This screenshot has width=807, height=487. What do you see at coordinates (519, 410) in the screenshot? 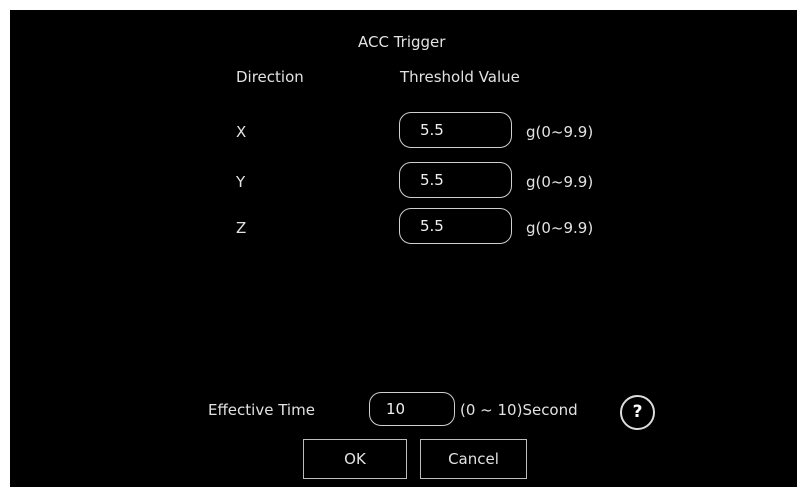
I see `effective-time-range: (0 ~ 10)Second` at bounding box center [519, 410].